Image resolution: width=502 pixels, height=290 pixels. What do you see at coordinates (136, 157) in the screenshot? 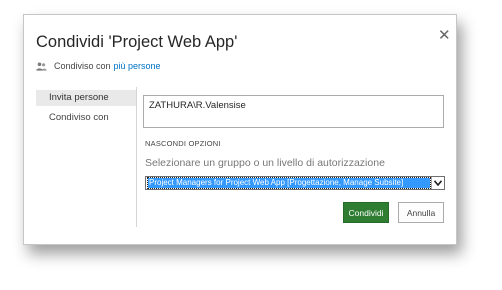
I see `nav-divider` at bounding box center [136, 157].